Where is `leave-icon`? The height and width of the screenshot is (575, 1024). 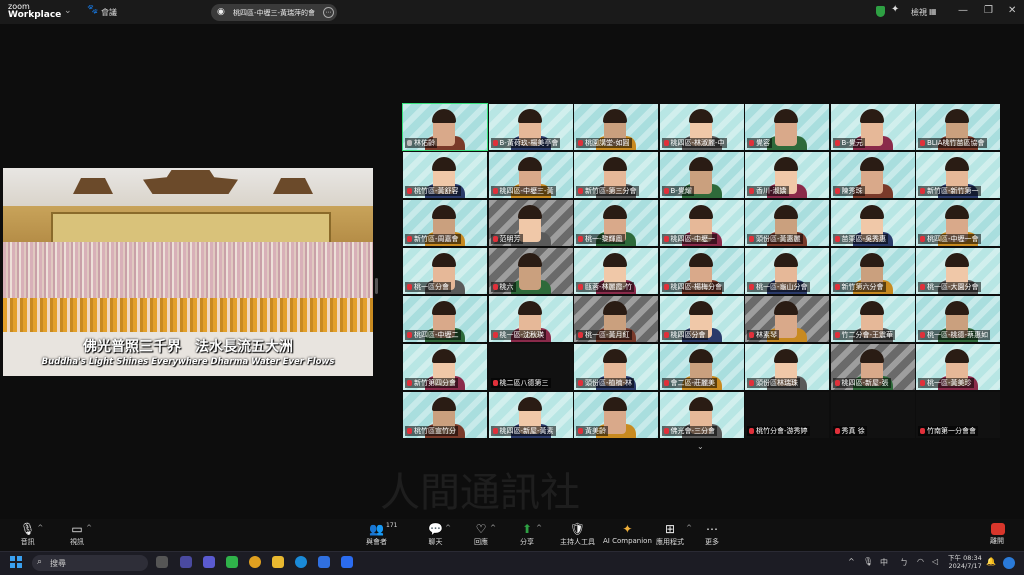 leave-icon is located at coordinates (998, 529).